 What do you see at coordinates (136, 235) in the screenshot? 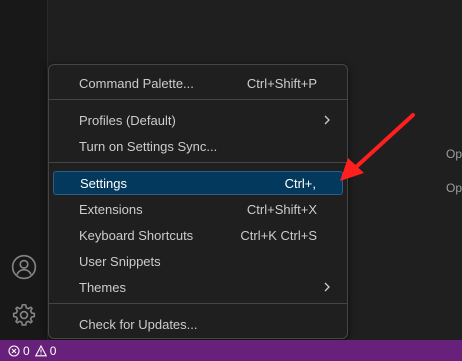
I see `menu-item-label: Keyboard Shortcuts` at bounding box center [136, 235].